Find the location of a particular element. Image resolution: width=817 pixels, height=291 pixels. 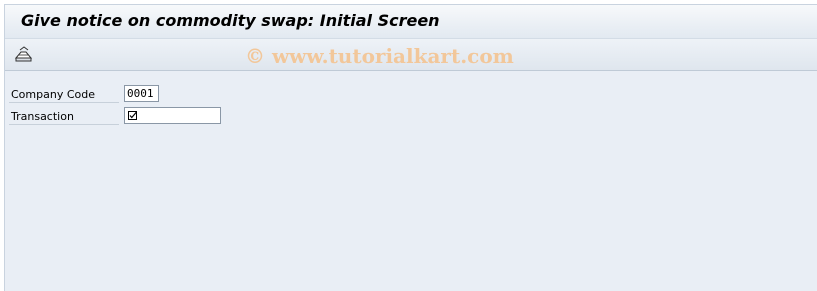

company-code-divider is located at coordinates (64, 102).